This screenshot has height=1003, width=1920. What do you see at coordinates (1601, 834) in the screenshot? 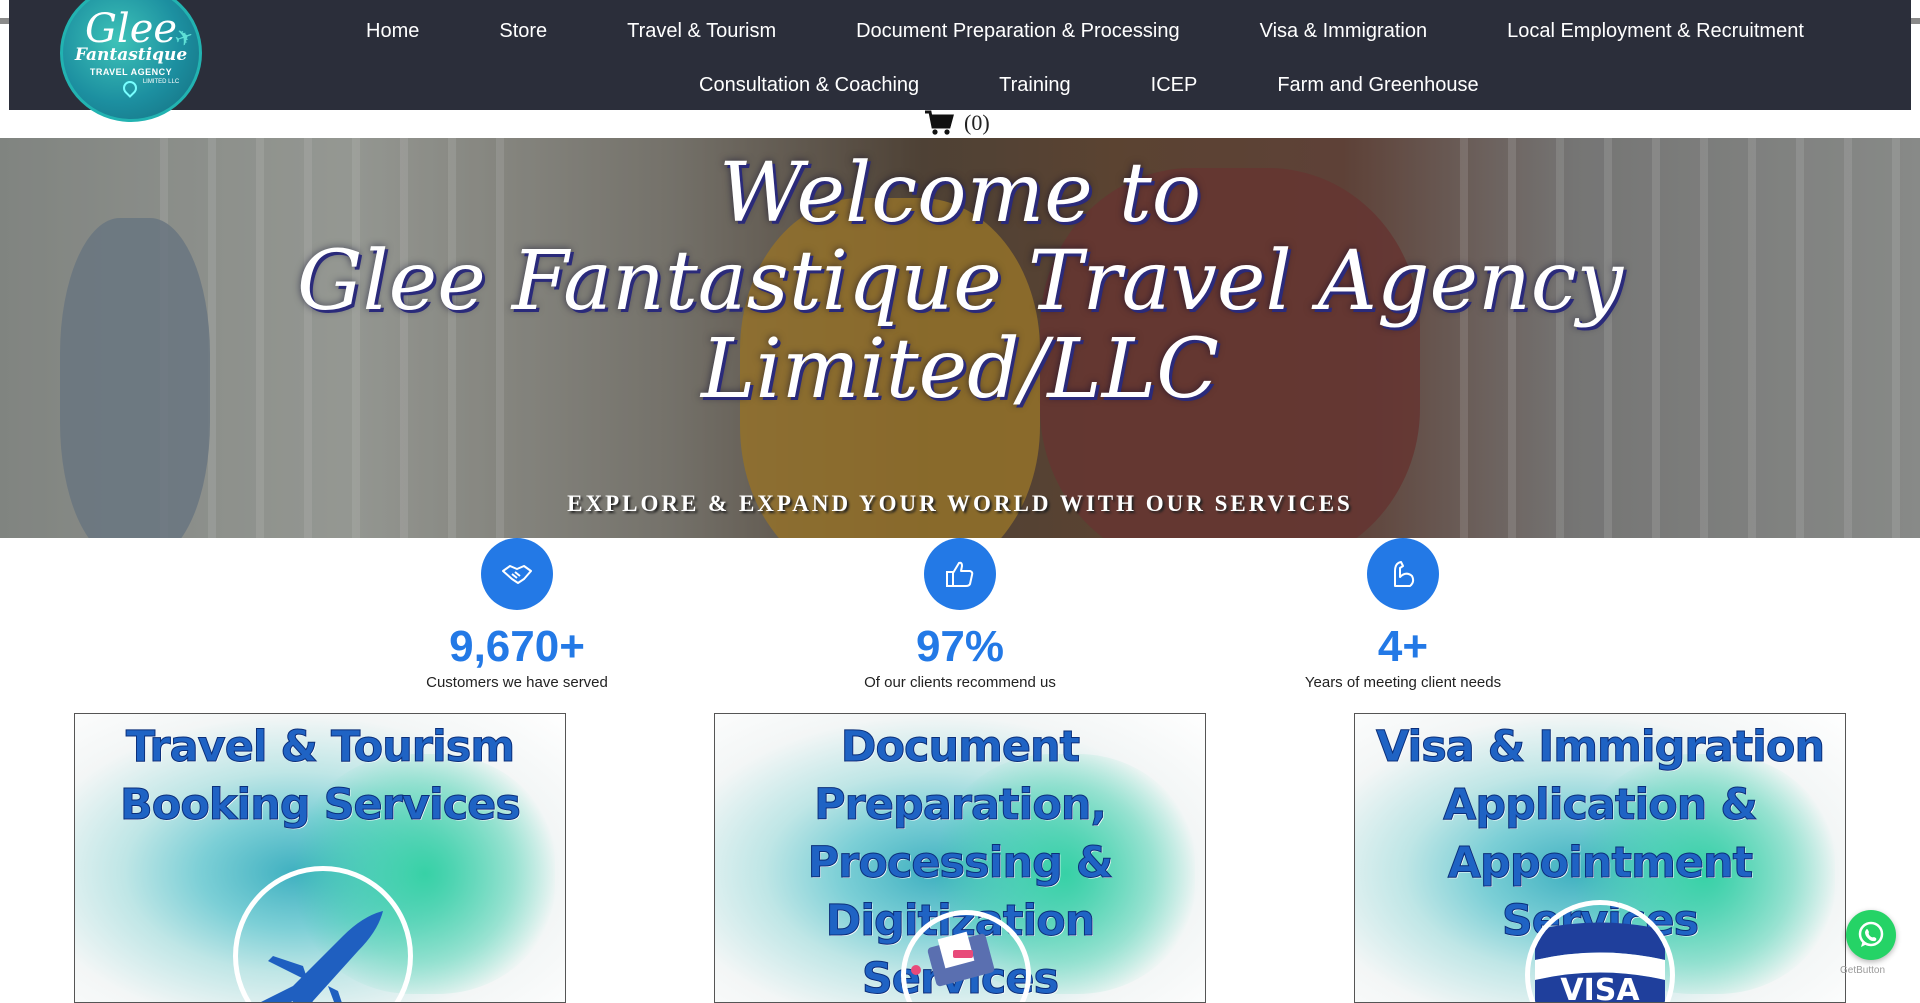
I see `card-title-line2: Application & Appointment` at bounding box center [1601, 834].